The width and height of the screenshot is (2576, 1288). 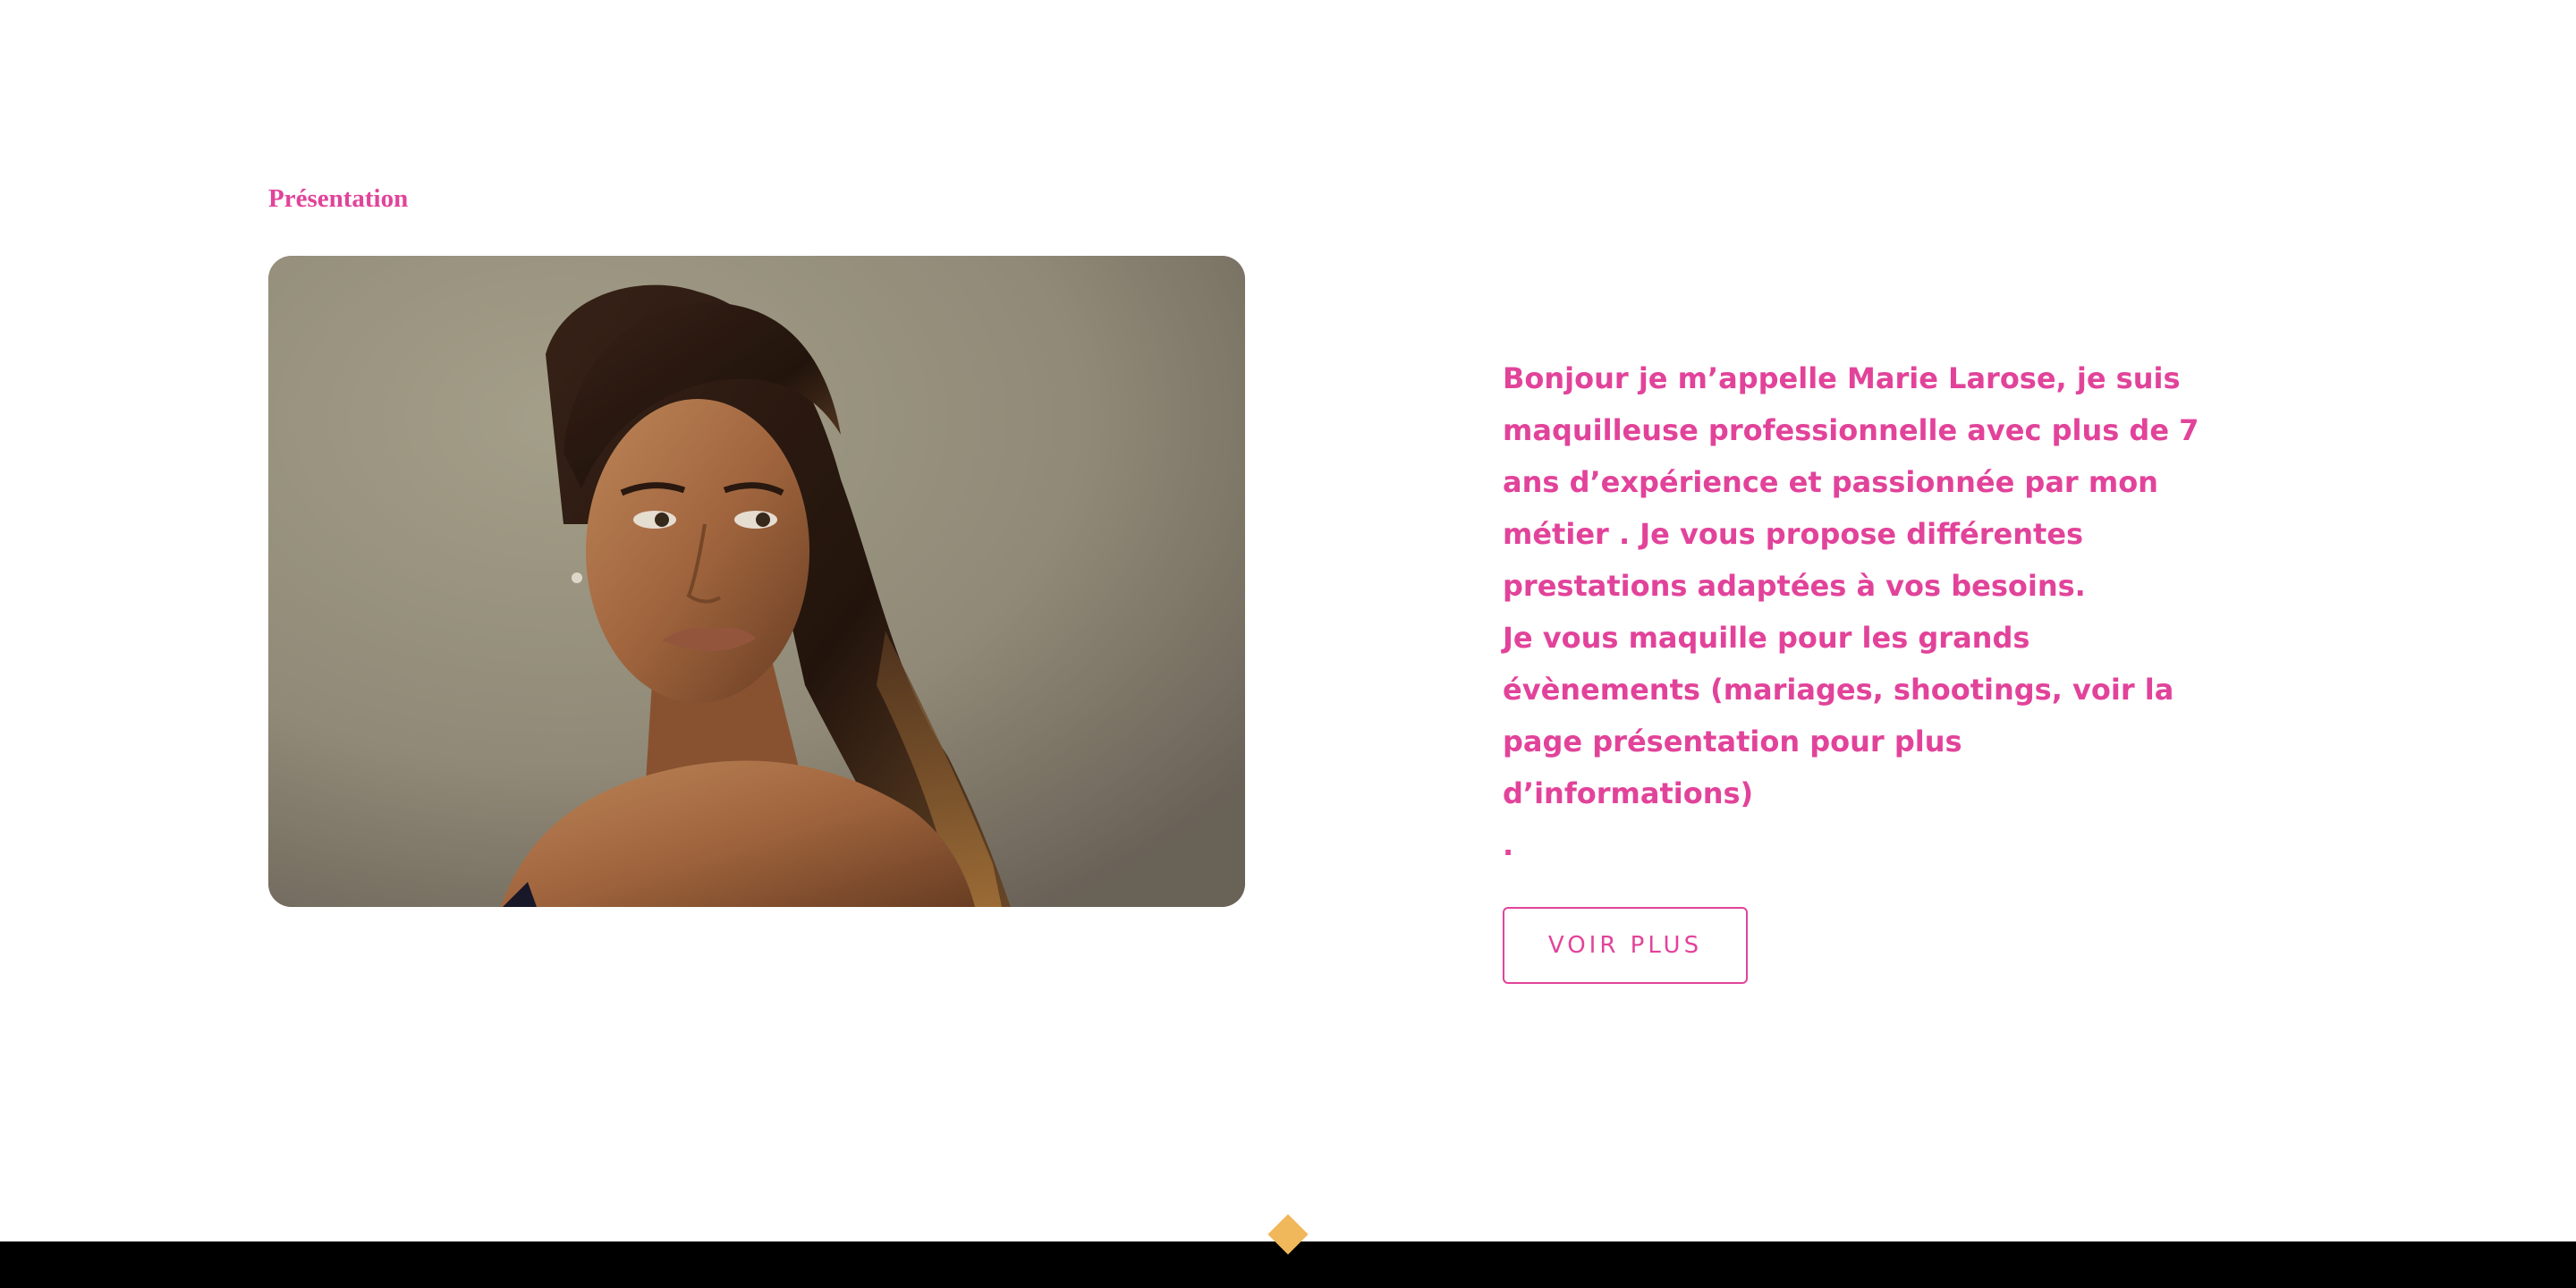 I want to click on voir-plus-button: VOIR PLUS, so click(x=1625, y=945).